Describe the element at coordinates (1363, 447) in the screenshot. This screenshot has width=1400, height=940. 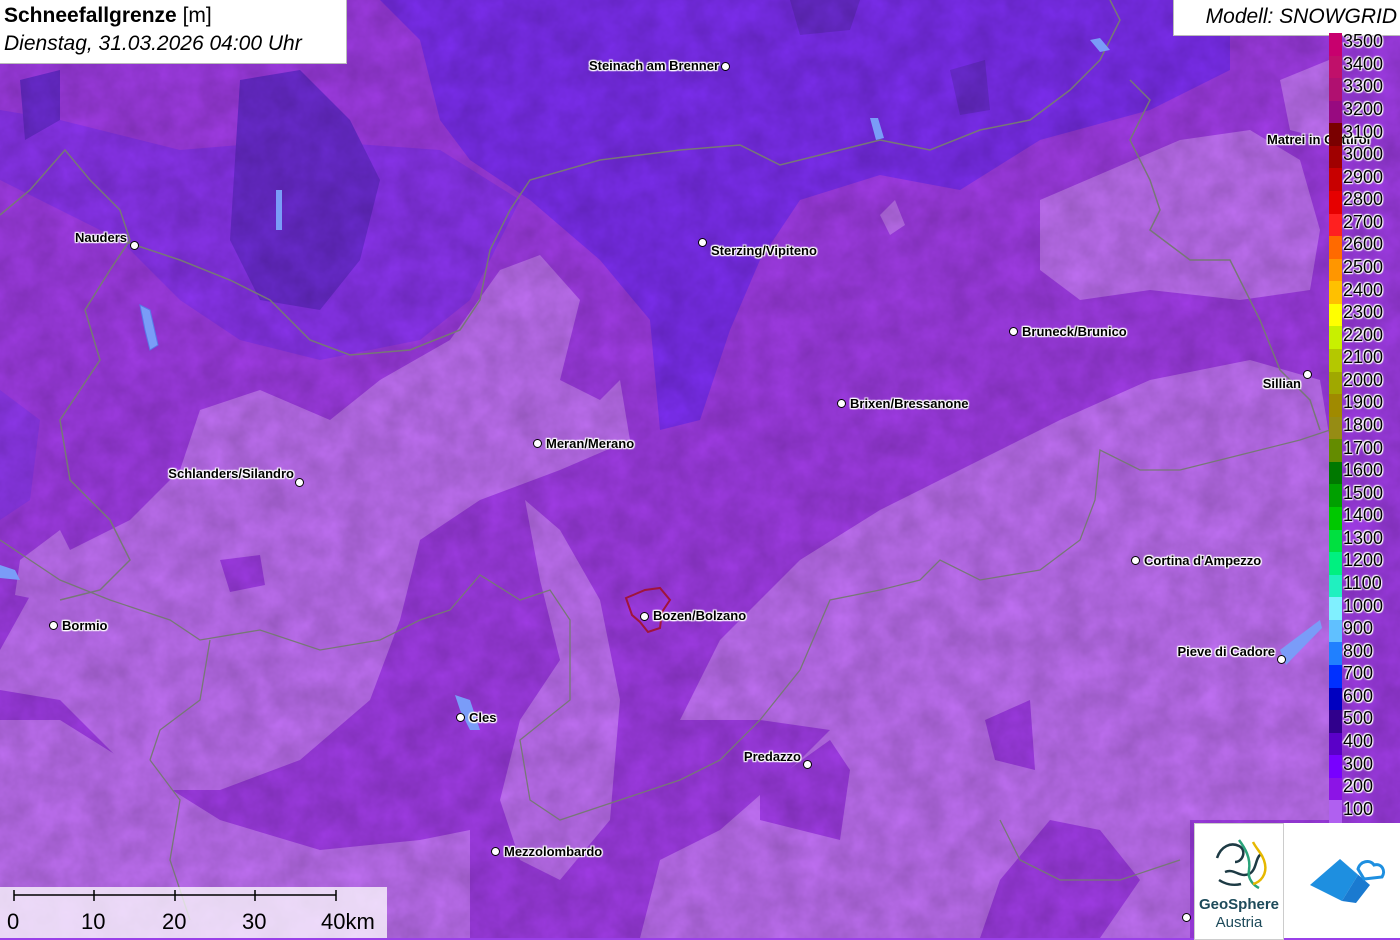
I see `legend-label: 1700` at that location.